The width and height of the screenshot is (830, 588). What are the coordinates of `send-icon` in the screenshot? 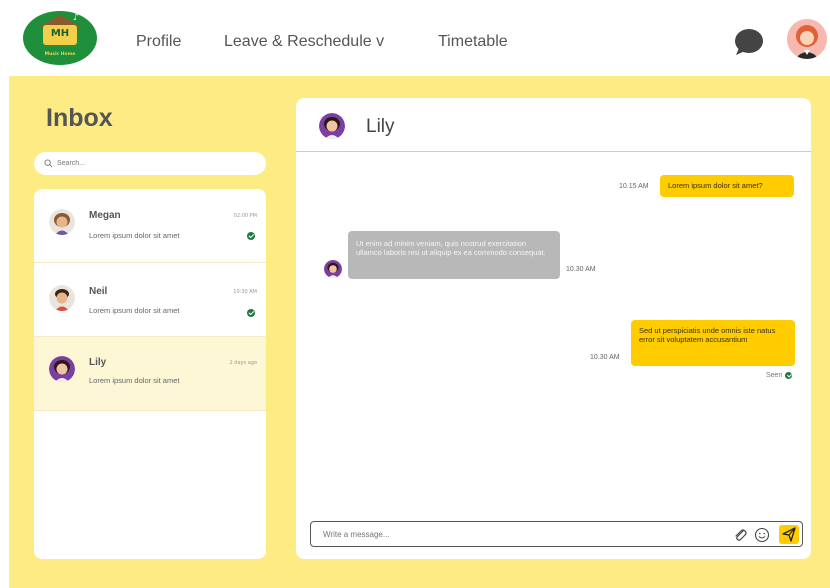 It's located at (789, 534).